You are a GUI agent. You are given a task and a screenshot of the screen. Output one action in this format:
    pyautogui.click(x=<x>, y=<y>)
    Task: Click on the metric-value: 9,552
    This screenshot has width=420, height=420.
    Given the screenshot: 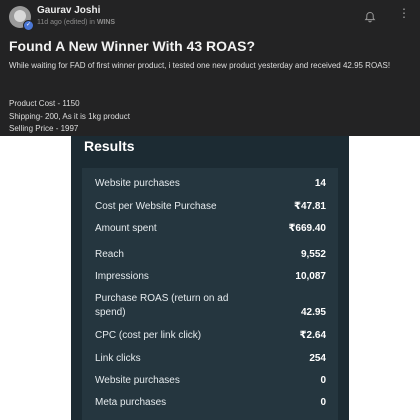 What is the action you would take?
    pyautogui.click(x=313, y=254)
    